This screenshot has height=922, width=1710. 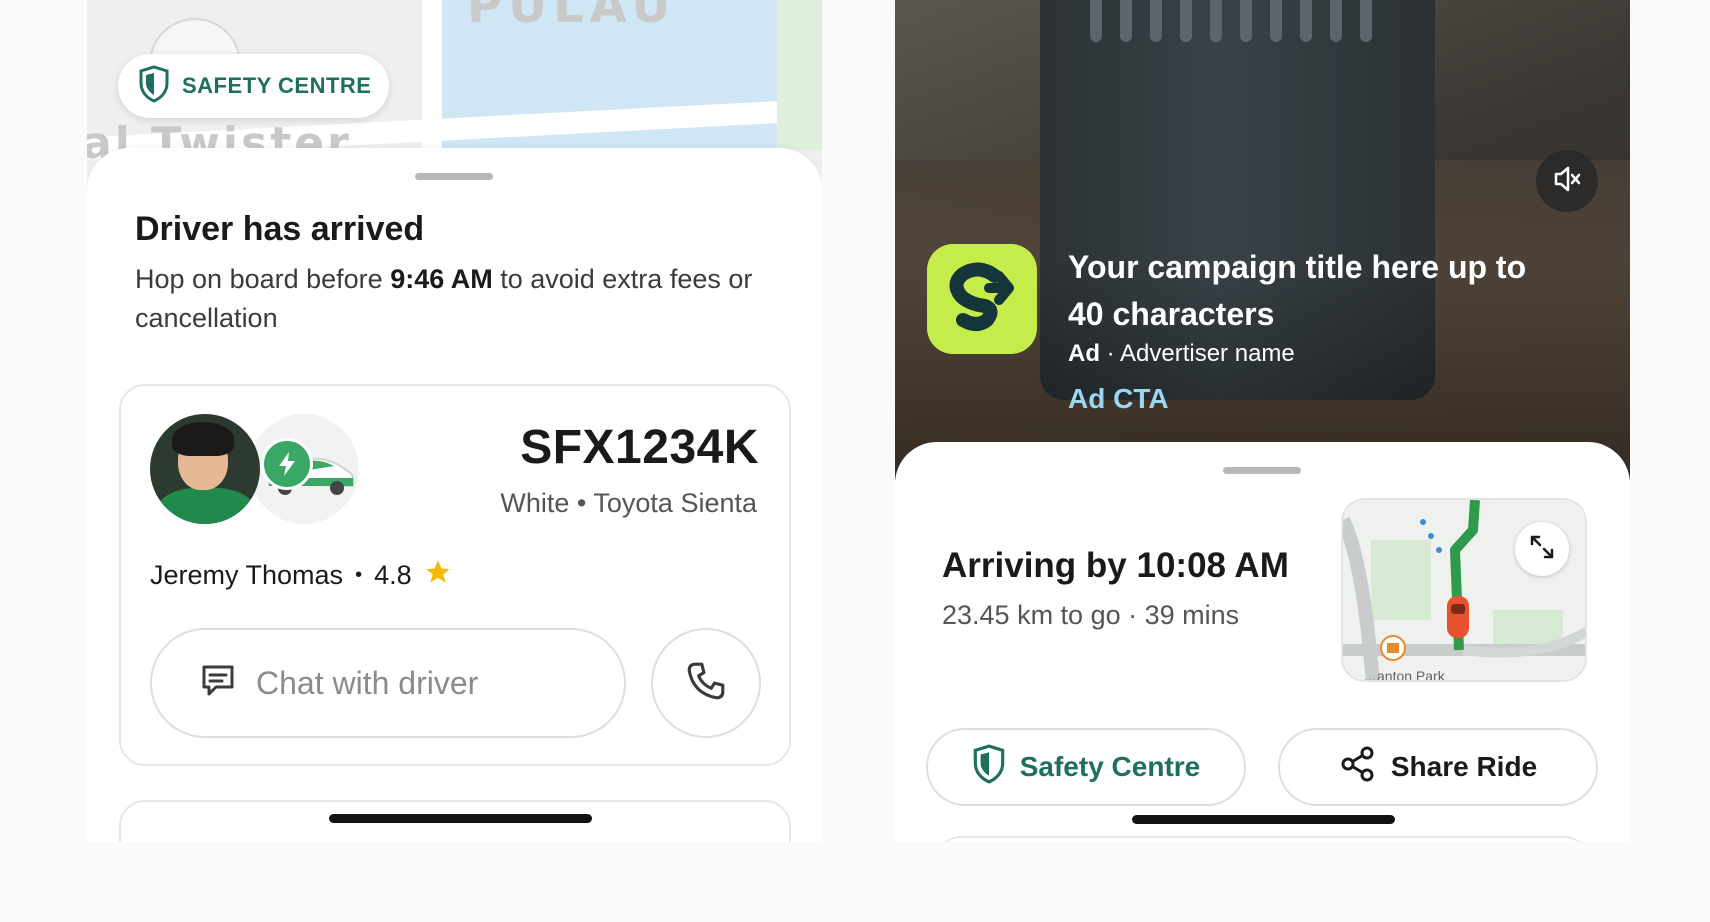 What do you see at coordinates (1207, 353) in the screenshot?
I see `advertiser-name: Advertiser name` at bounding box center [1207, 353].